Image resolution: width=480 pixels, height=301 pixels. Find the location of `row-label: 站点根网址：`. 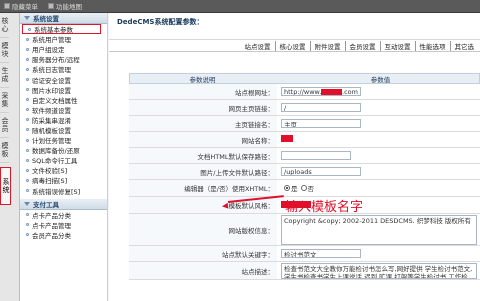

row-label: 站点根网址： is located at coordinates (203, 91).